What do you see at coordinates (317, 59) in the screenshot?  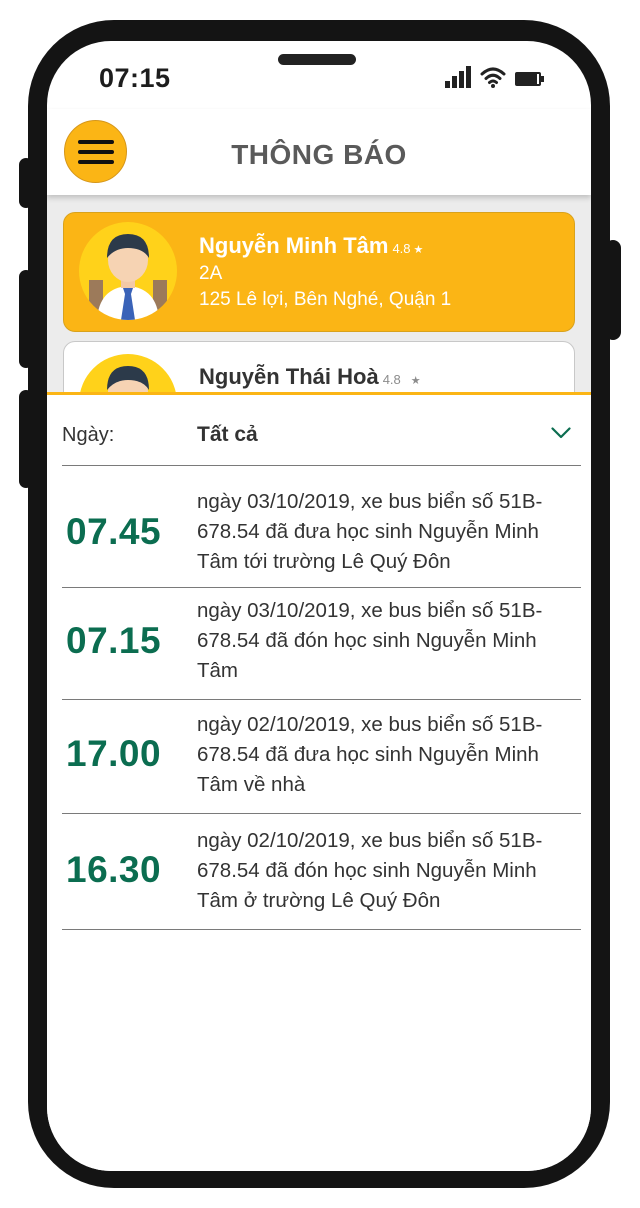 I see `speaker-notch` at bounding box center [317, 59].